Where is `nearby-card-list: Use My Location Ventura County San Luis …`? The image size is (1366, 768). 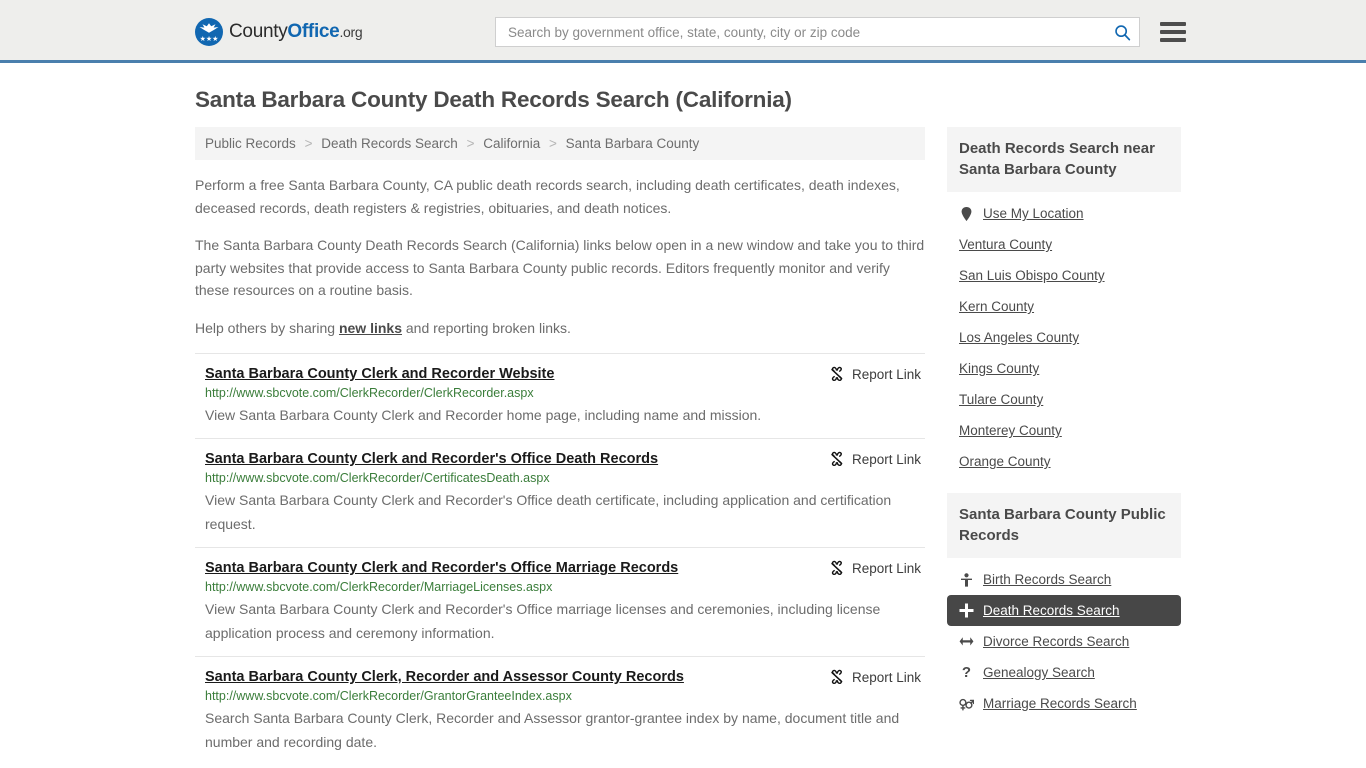 nearby-card-list: Use My Location Ventura County San Luis … is located at coordinates (1064, 334).